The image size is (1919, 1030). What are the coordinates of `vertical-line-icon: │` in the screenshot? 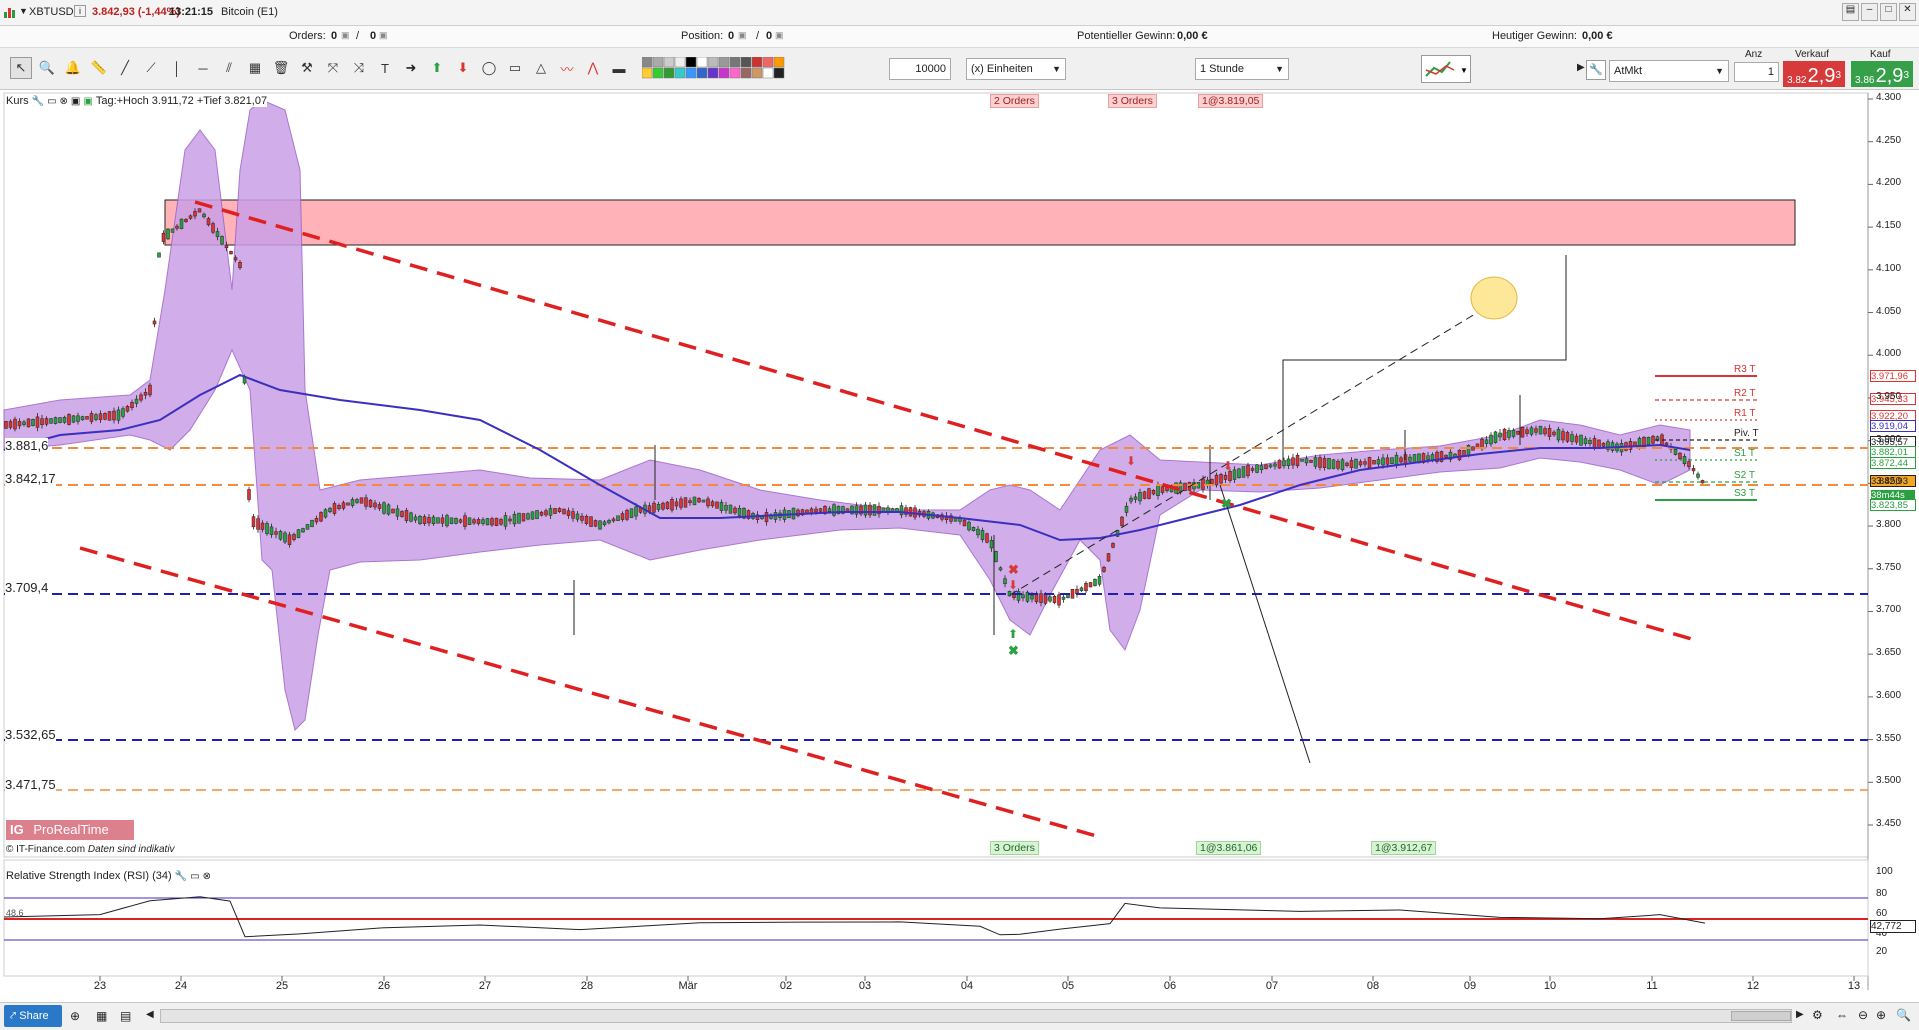 It's located at (177, 68).